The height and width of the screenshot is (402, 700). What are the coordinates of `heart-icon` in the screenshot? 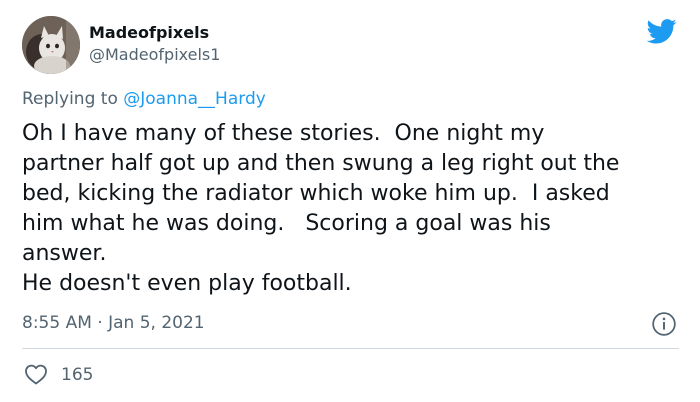 It's located at (36, 374).